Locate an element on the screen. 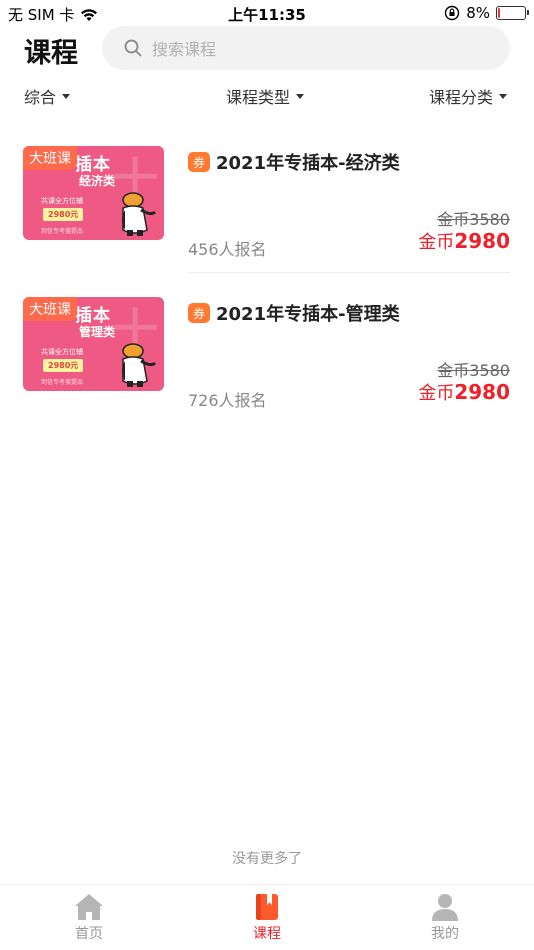 The width and height of the screenshot is (534, 950). status-bar: 无 SIM 卡 上午11:35 8% is located at coordinates (267, 14).